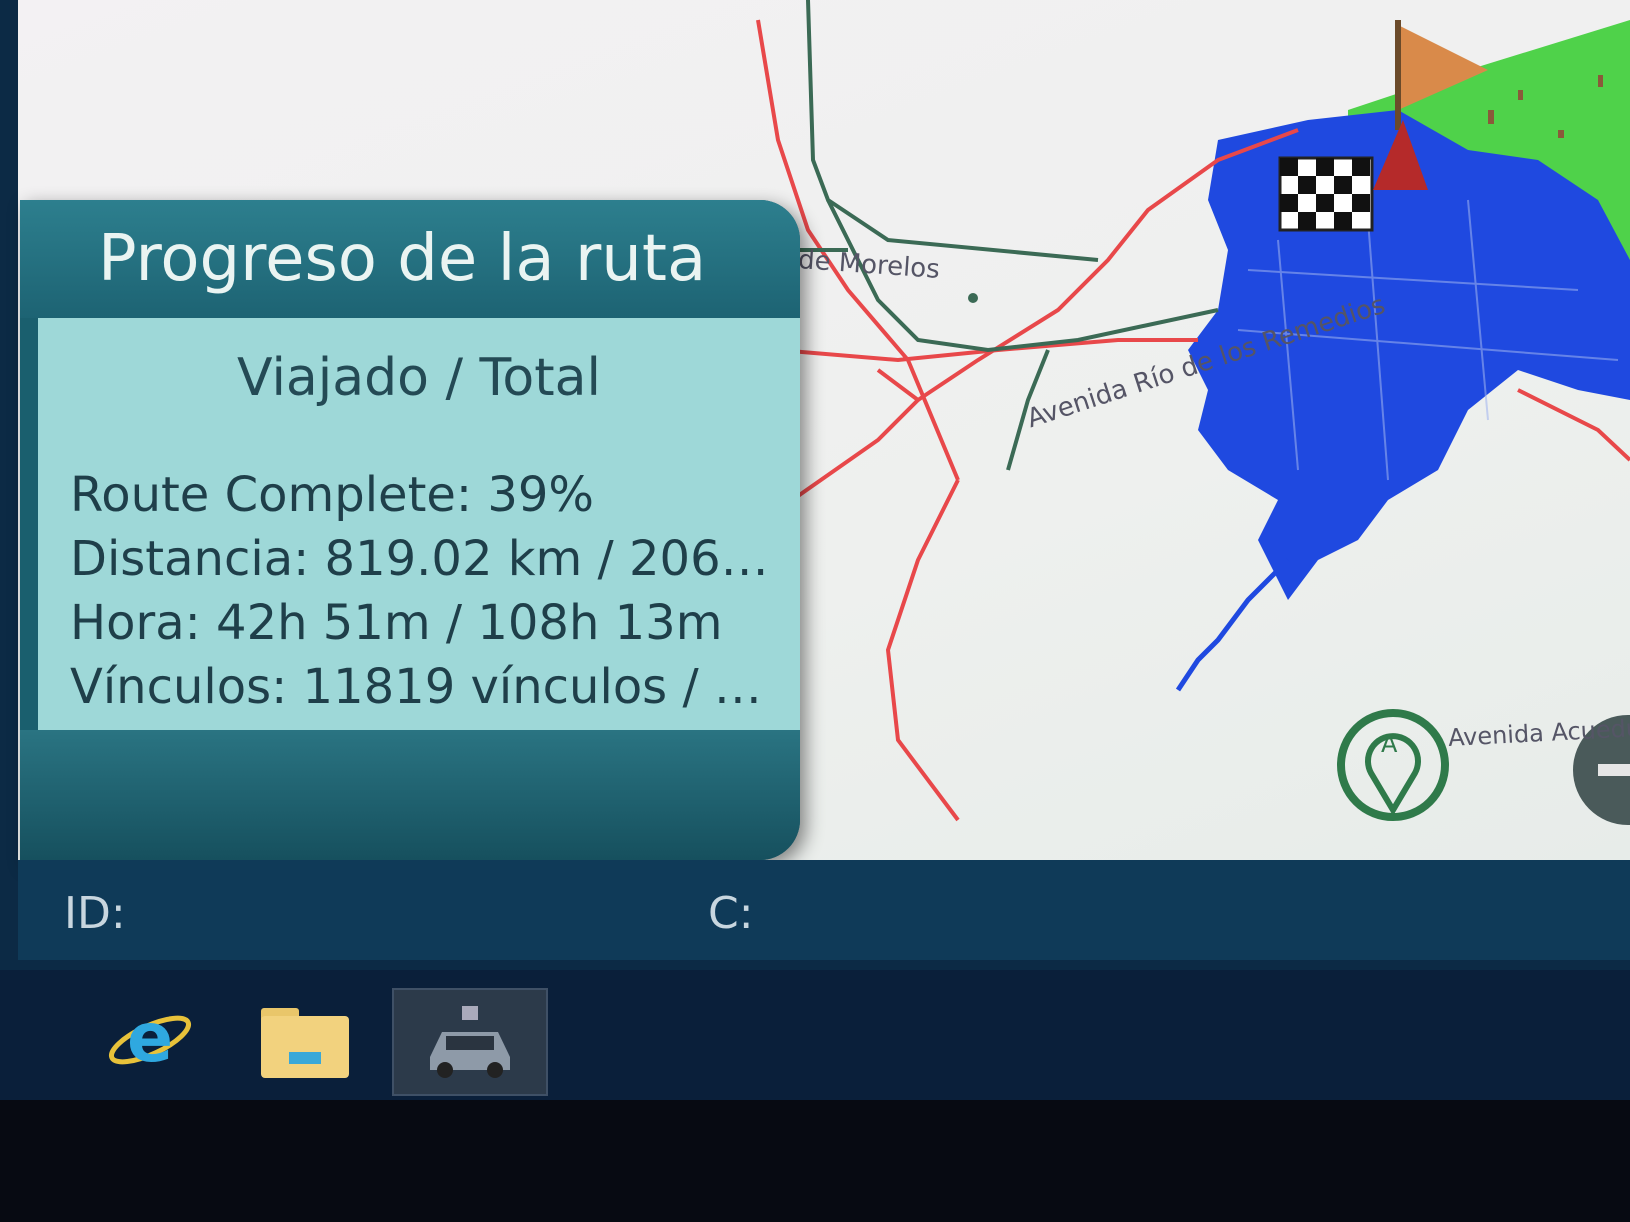 This screenshot has height=1222, width=1630. What do you see at coordinates (419, 378) in the screenshot?
I see `panel-subtitle: Viajado / Total` at bounding box center [419, 378].